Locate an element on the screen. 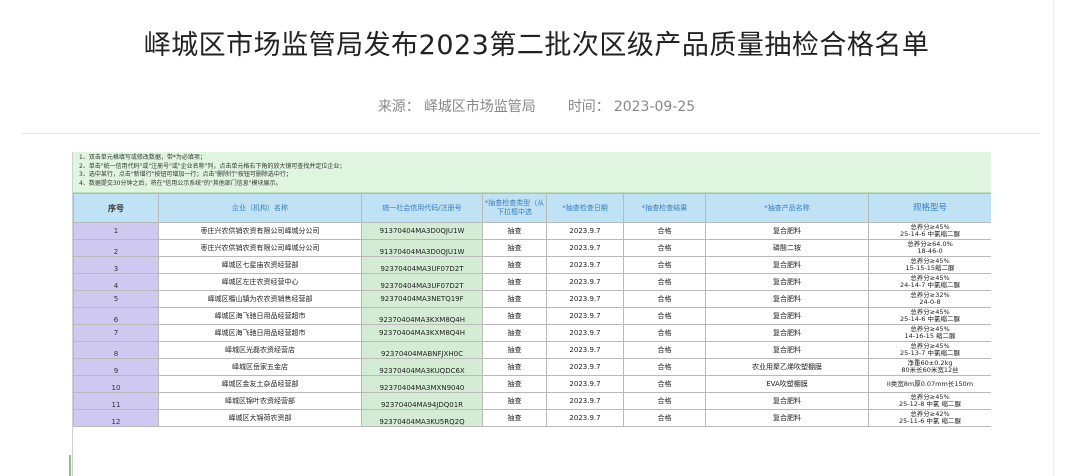 The image size is (1073, 476). row-company-name: 峄城区七星庙农资经营部 is located at coordinates (260, 265).